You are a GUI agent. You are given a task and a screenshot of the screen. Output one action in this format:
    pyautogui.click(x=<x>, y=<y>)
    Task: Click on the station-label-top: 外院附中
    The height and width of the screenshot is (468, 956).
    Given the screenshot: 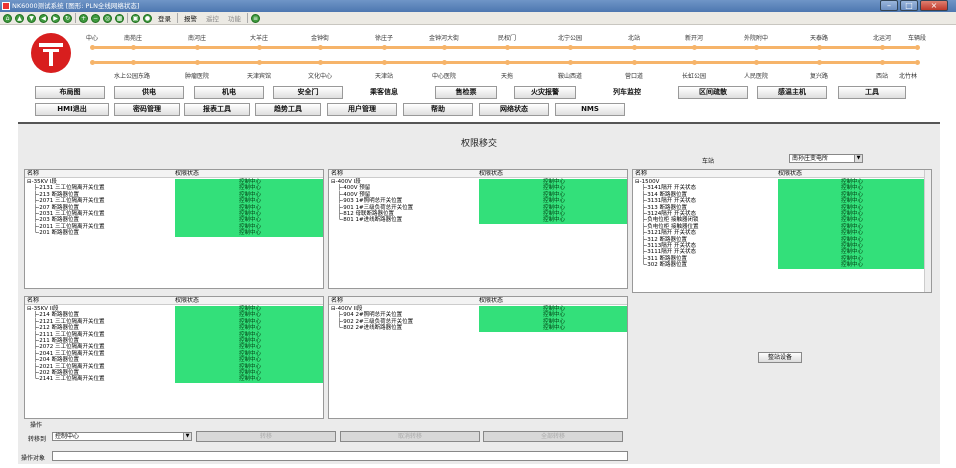 What is the action you would take?
    pyautogui.click(x=756, y=37)
    